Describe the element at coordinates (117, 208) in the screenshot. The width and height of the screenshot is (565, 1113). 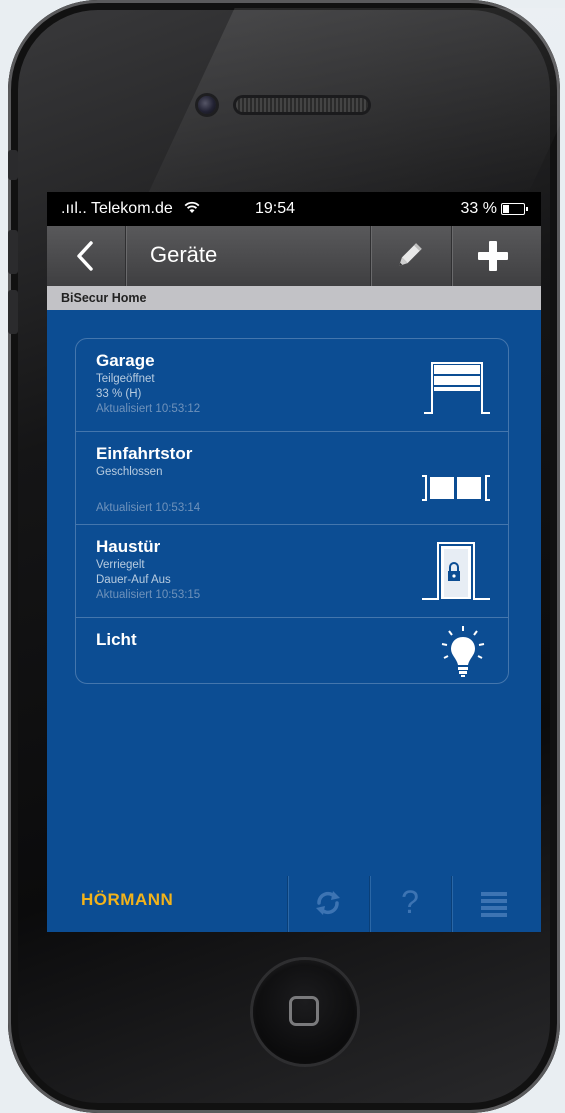
I see `carrier-label: .ııl.. Telekom.de` at that location.